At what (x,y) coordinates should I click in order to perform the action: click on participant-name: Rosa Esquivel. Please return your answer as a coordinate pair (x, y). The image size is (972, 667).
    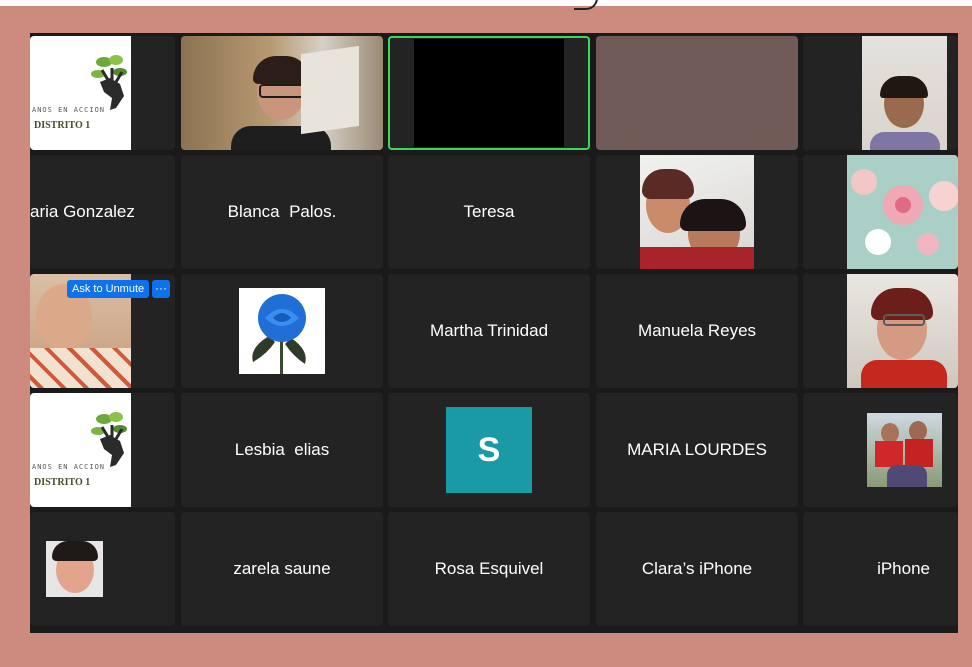
    Looking at the image, I should click on (489, 568).